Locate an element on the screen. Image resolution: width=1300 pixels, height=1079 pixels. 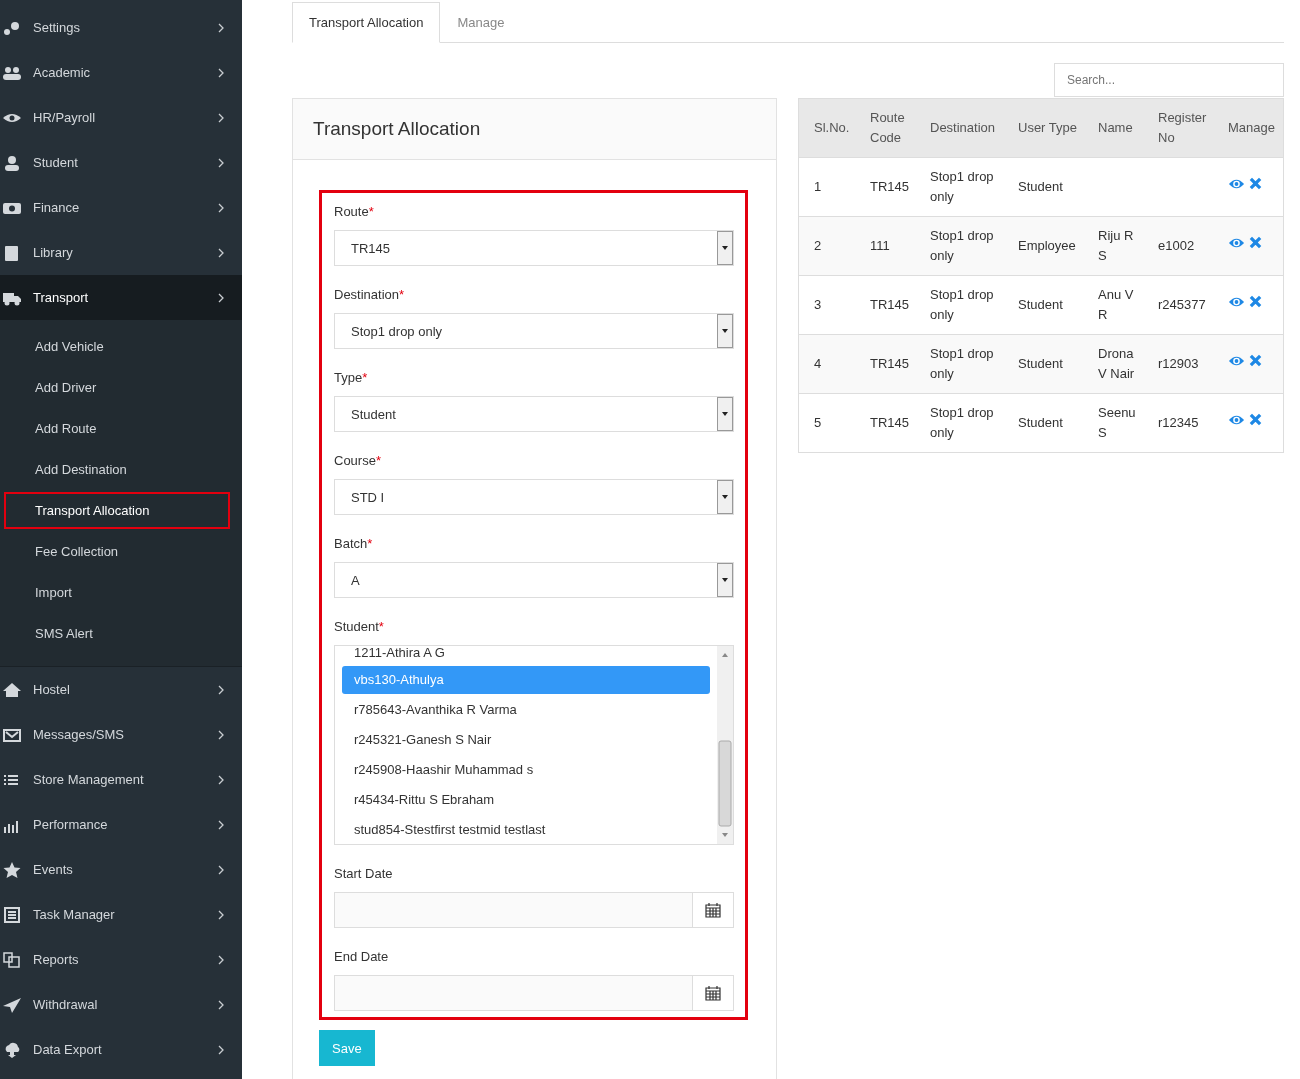
tab: Transport Allocation is located at coordinates (366, 22).